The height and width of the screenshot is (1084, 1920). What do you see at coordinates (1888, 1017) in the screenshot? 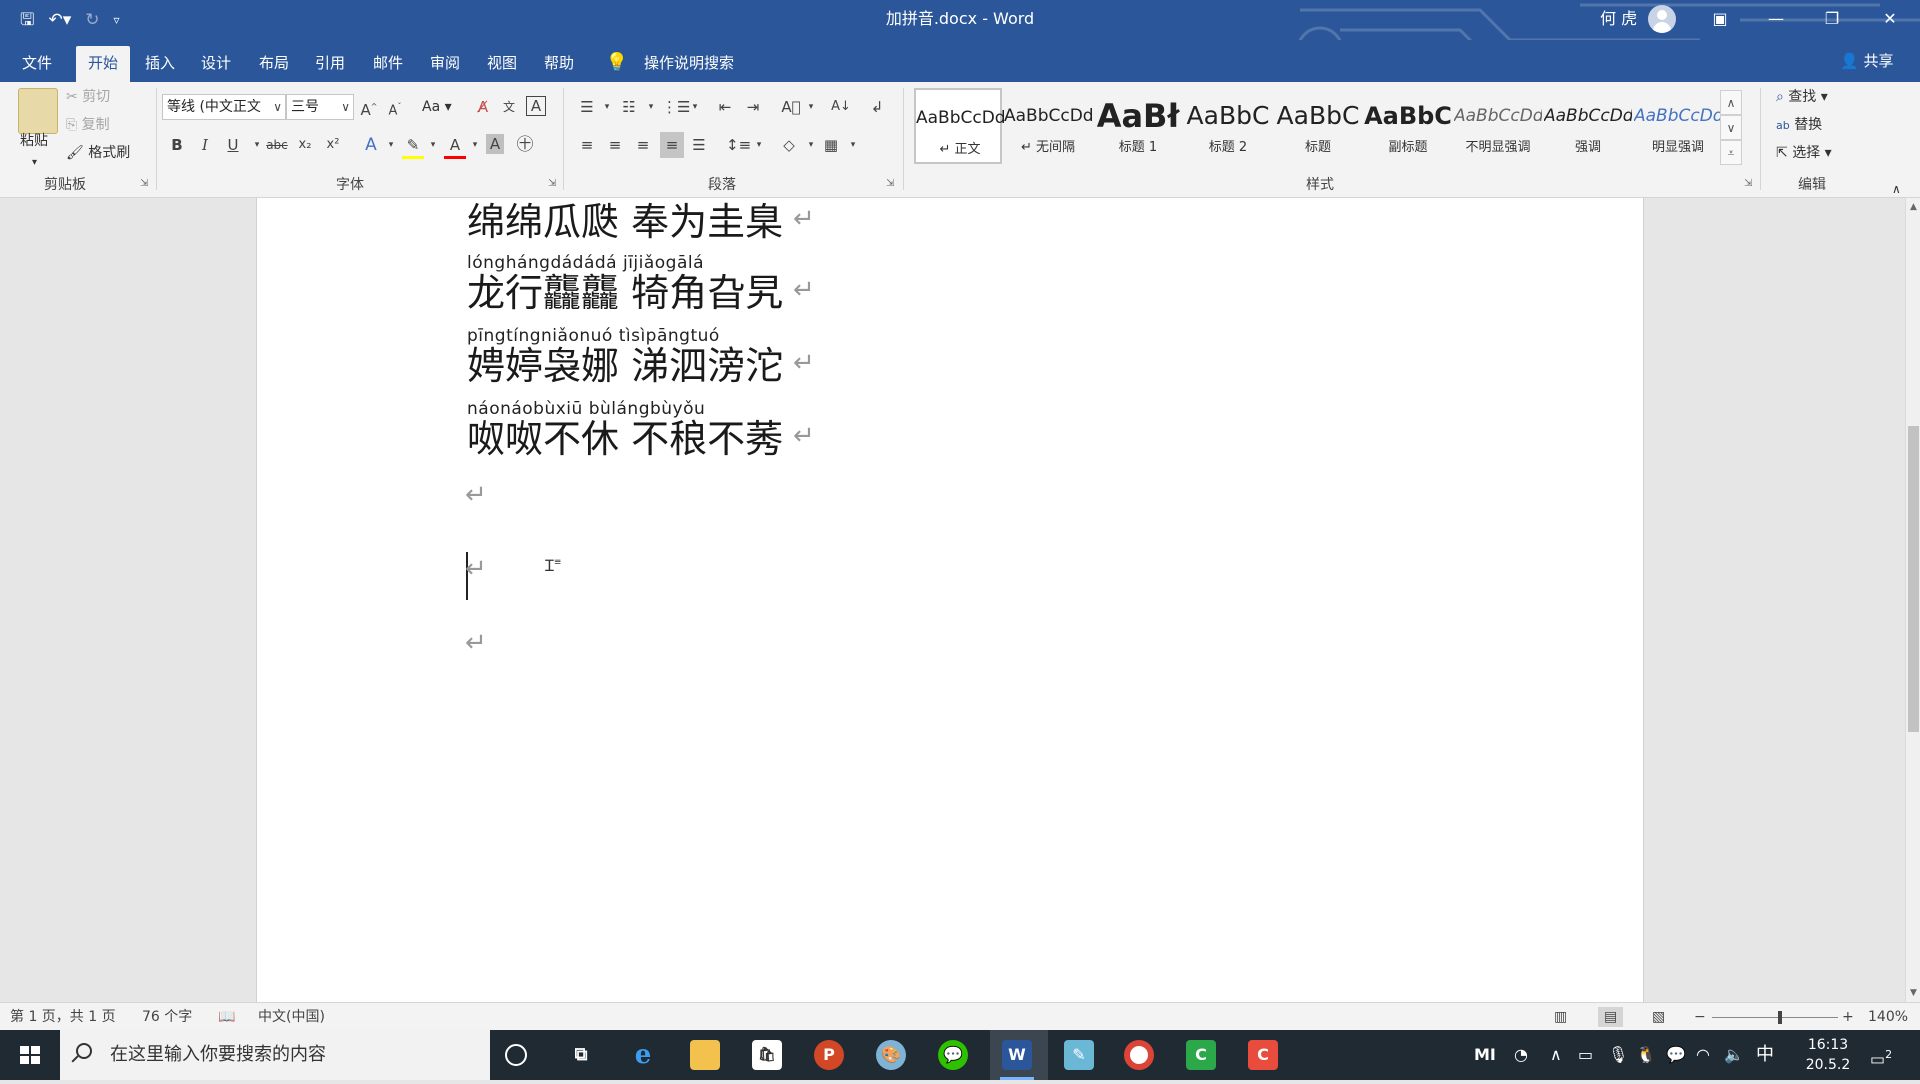
I see `zoom-level: 140%` at bounding box center [1888, 1017].